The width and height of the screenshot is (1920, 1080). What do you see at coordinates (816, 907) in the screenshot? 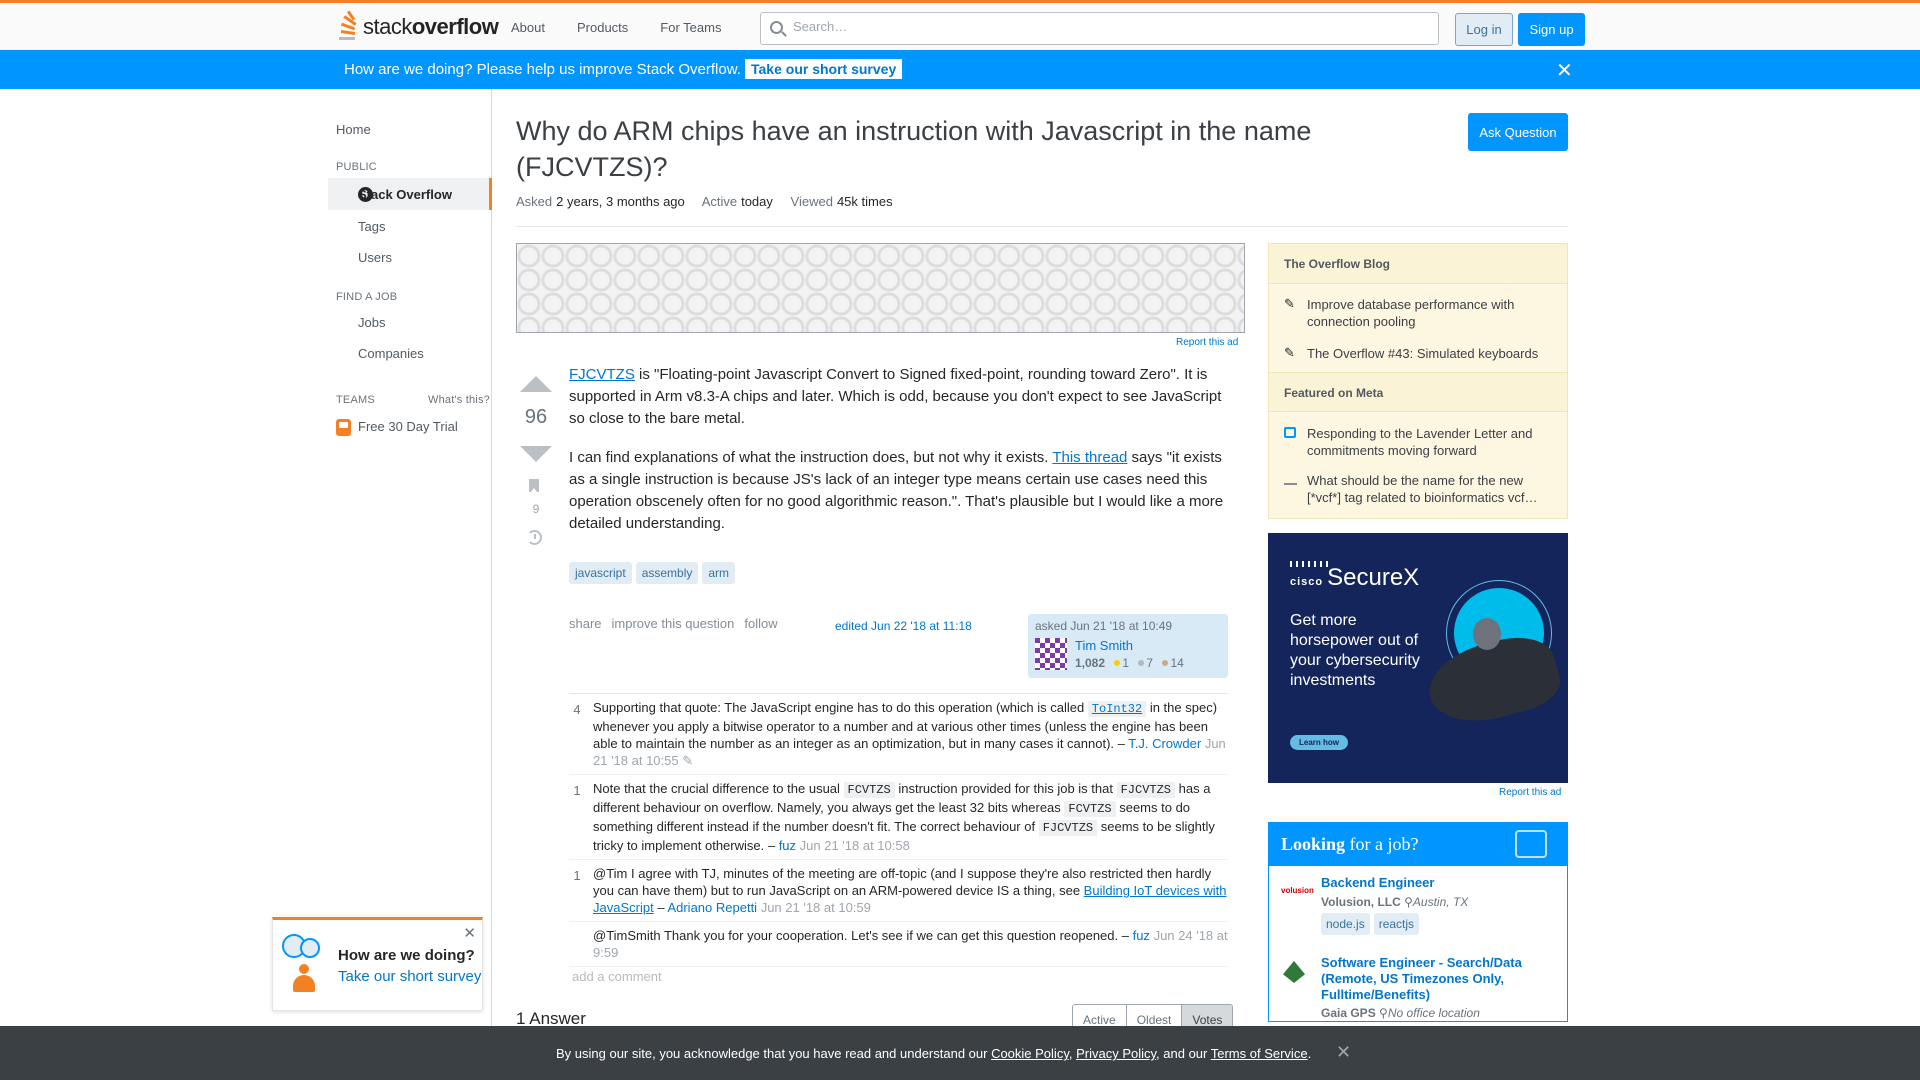
I see `comment-date: Jun 21 '18 at 10:59` at bounding box center [816, 907].